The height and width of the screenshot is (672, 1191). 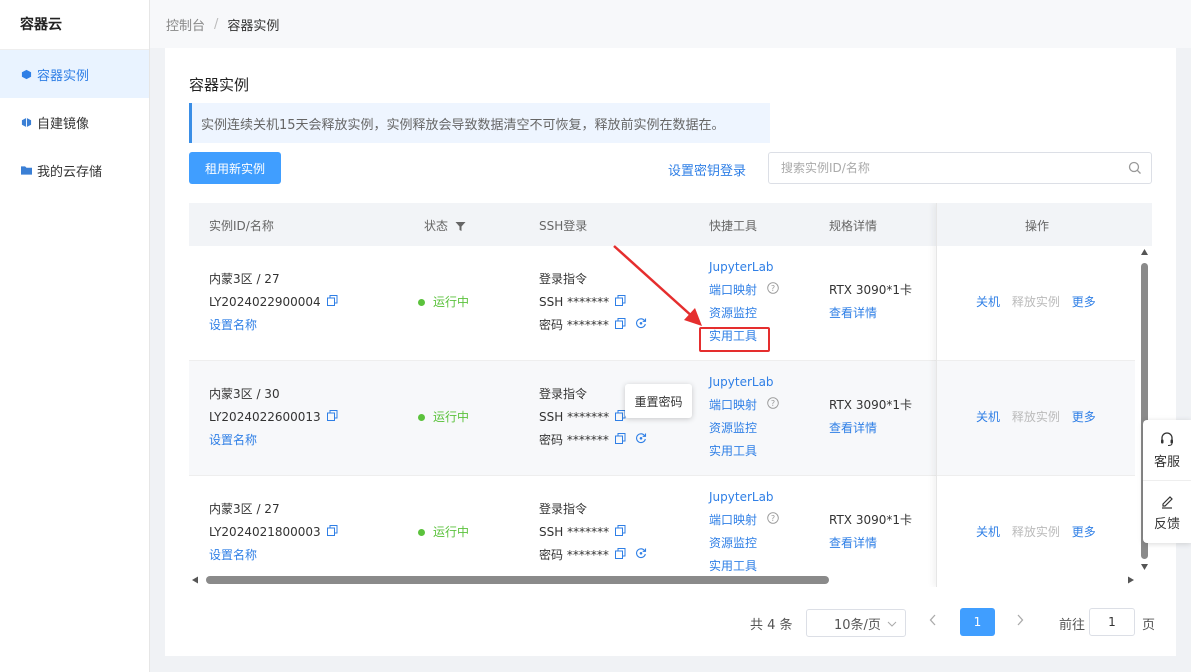 I want to click on sidebar-item-label: 我的云存储, so click(x=70, y=172).